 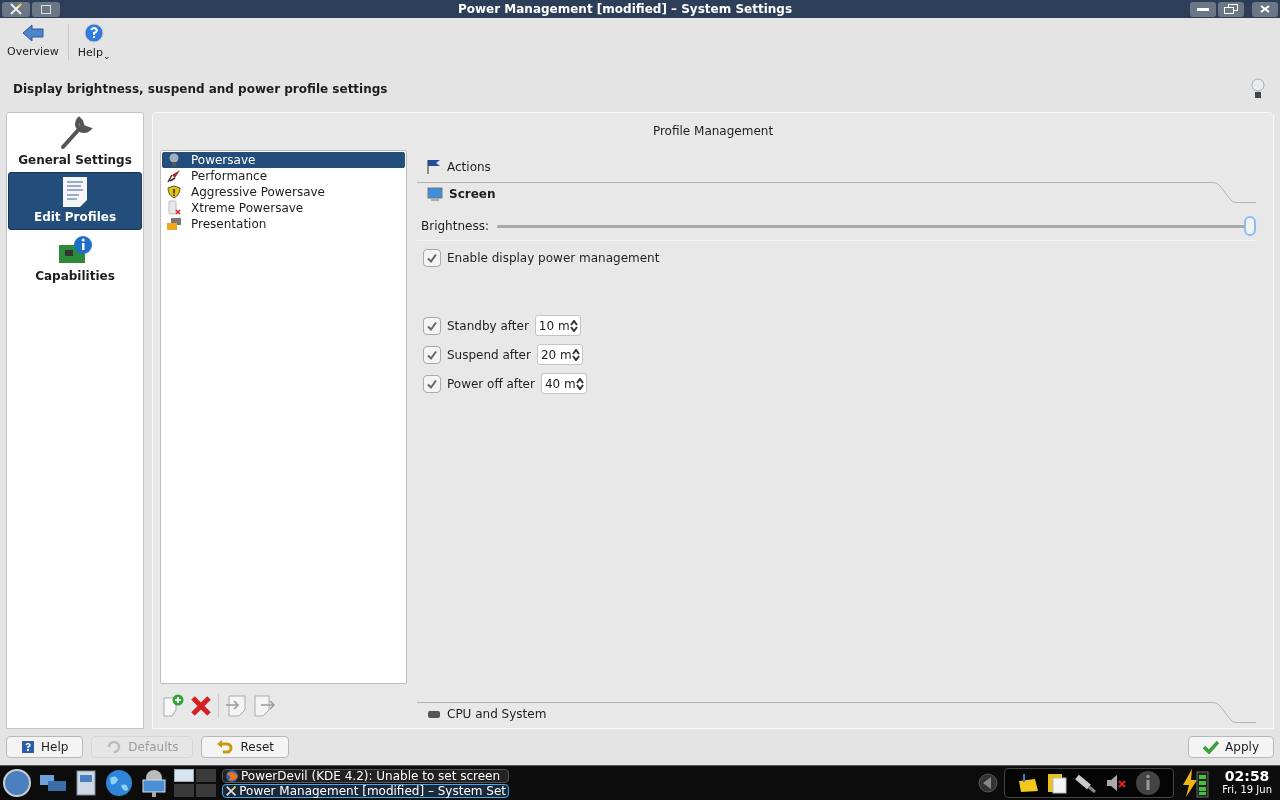 What do you see at coordinates (434, 167) in the screenshot?
I see `flag-icon` at bounding box center [434, 167].